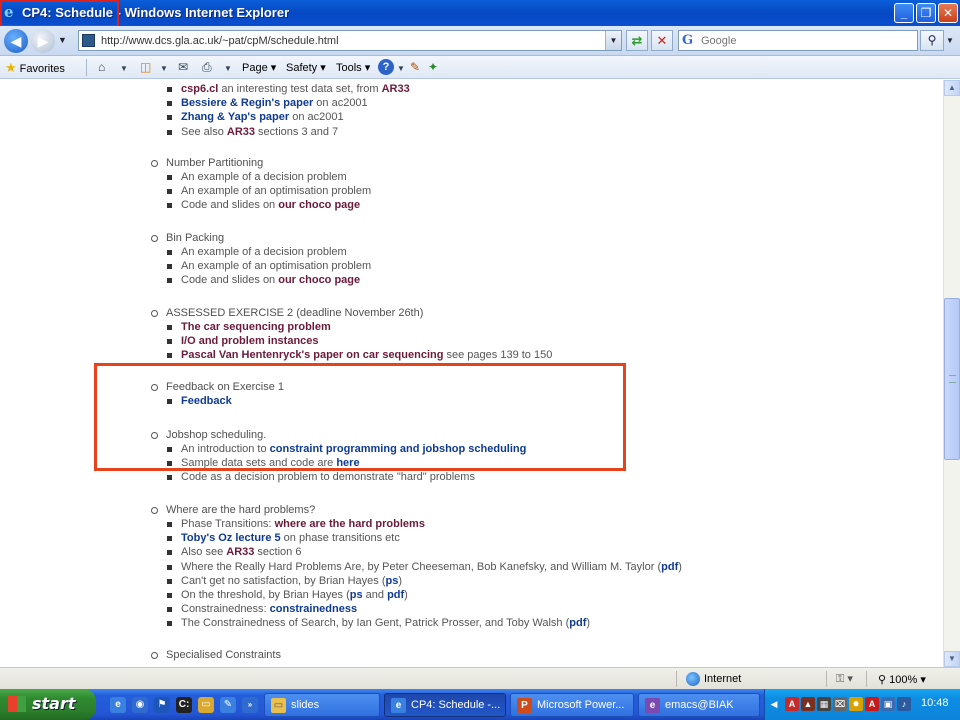 This screenshot has width=960, height=720. What do you see at coordinates (124, 68) in the screenshot?
I see `home-dropdown: ▼` at bounding box center [124, 68].